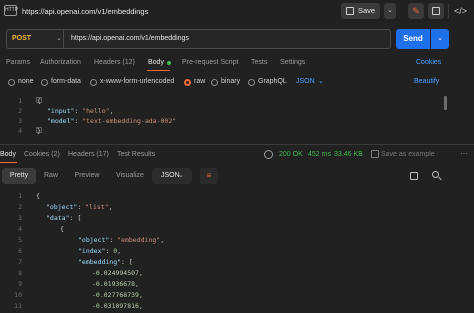 This screenshot has width=474, height=313. I want to click on edit-icon: ✎, so click(416, 11).